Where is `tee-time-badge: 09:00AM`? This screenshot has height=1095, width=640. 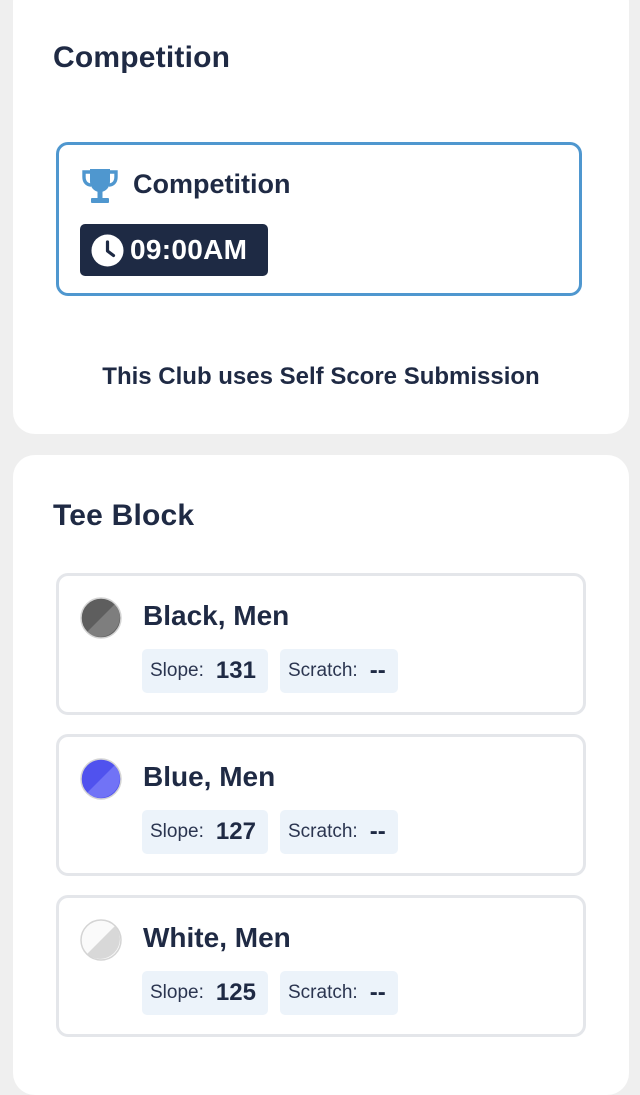 tee-time-badge: 09:00AM is located at coordinates (174, 250).